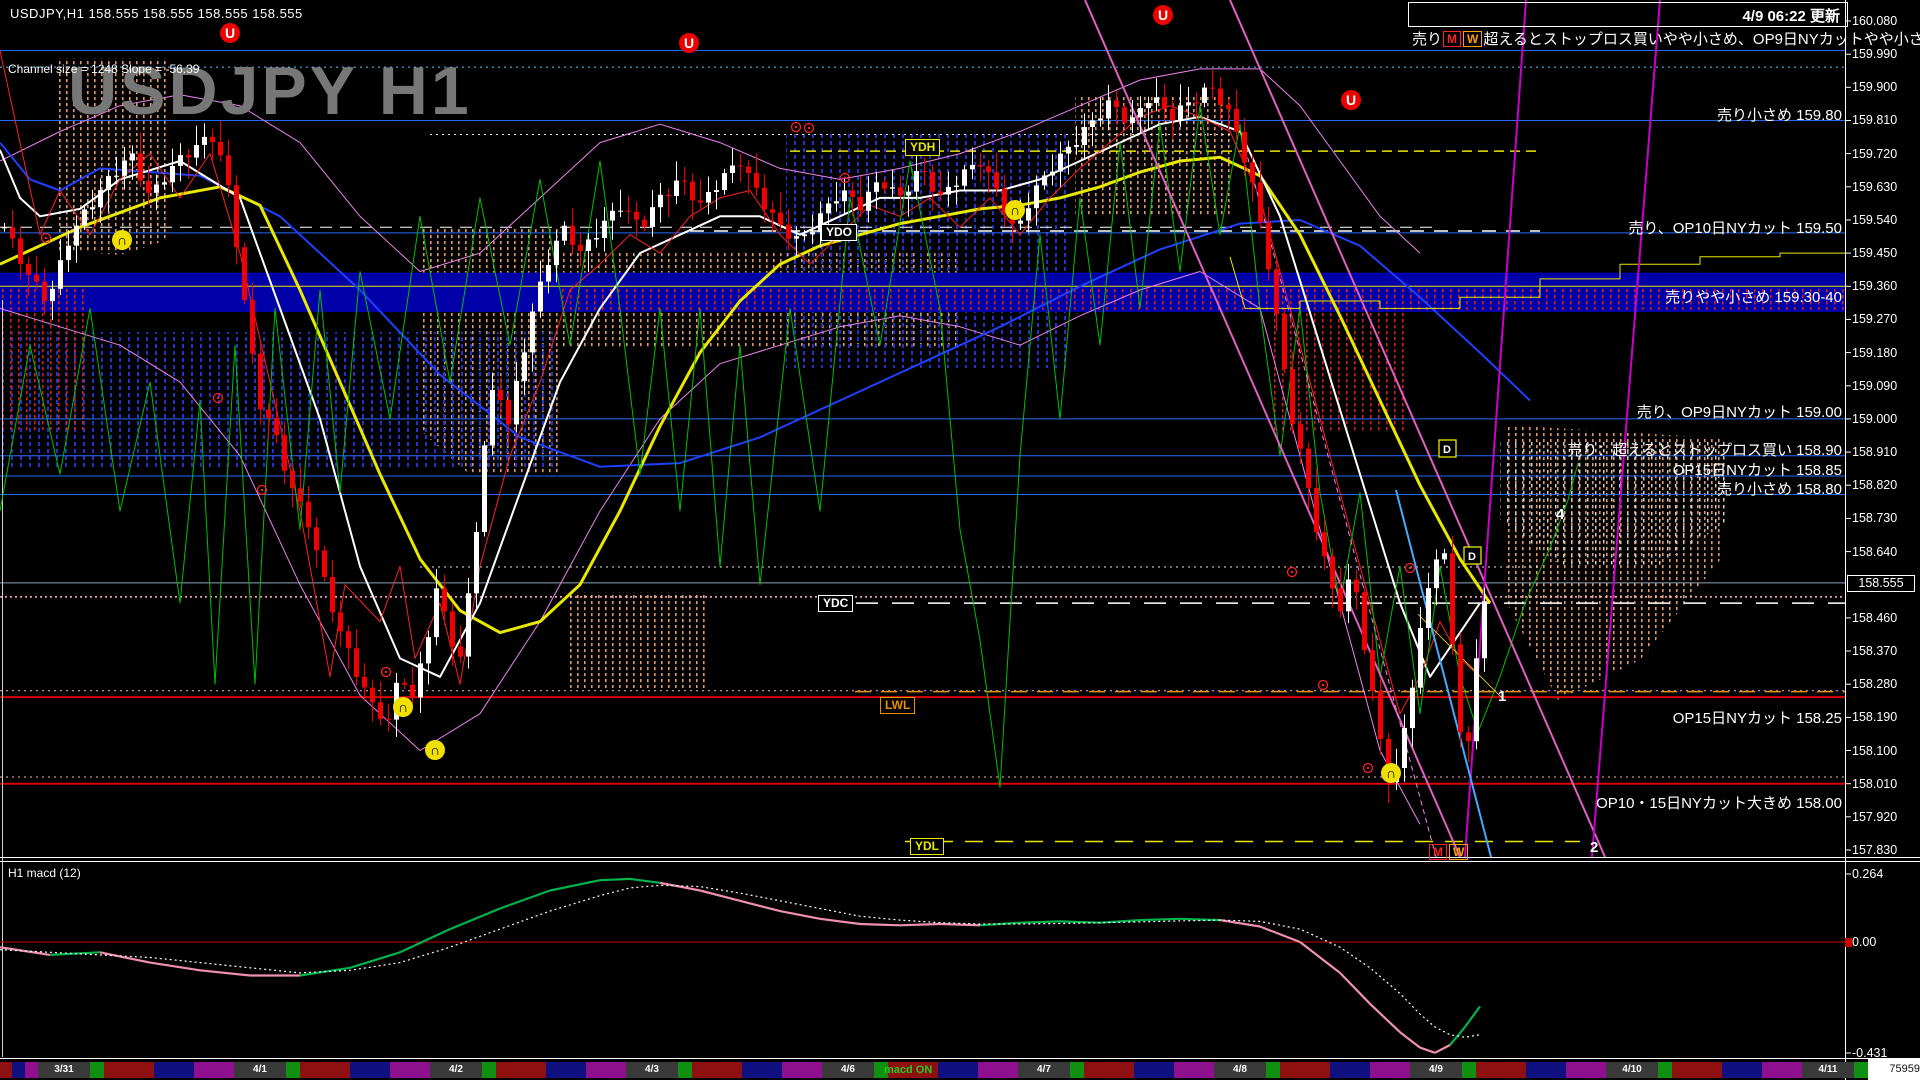  I want to click on price-tick-label: 159.810, so click(1875, 120).